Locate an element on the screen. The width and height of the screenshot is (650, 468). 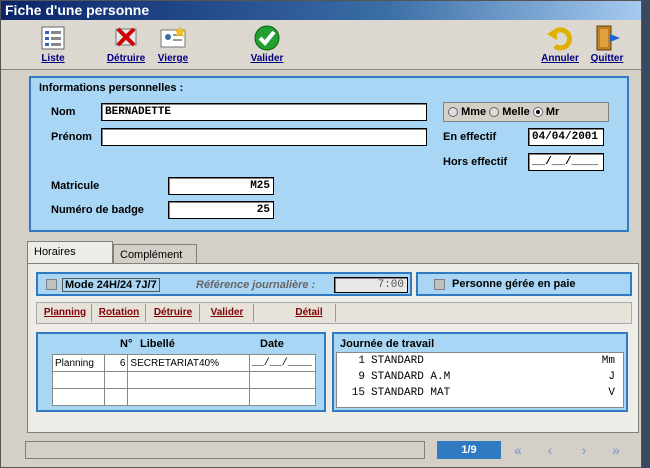
first-page-icon: « is located at coordinates (518, 450).